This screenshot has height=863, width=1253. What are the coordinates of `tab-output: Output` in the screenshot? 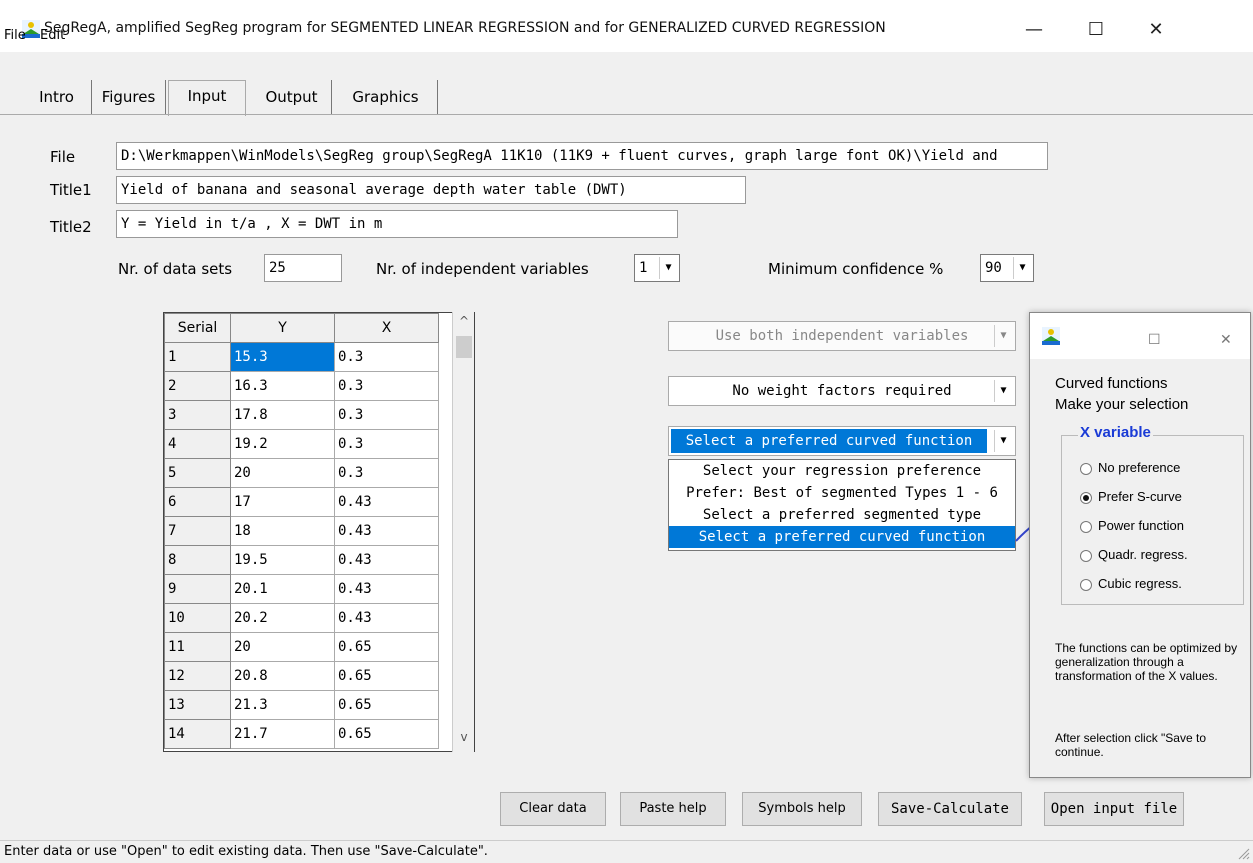 It's located at (292, 97).